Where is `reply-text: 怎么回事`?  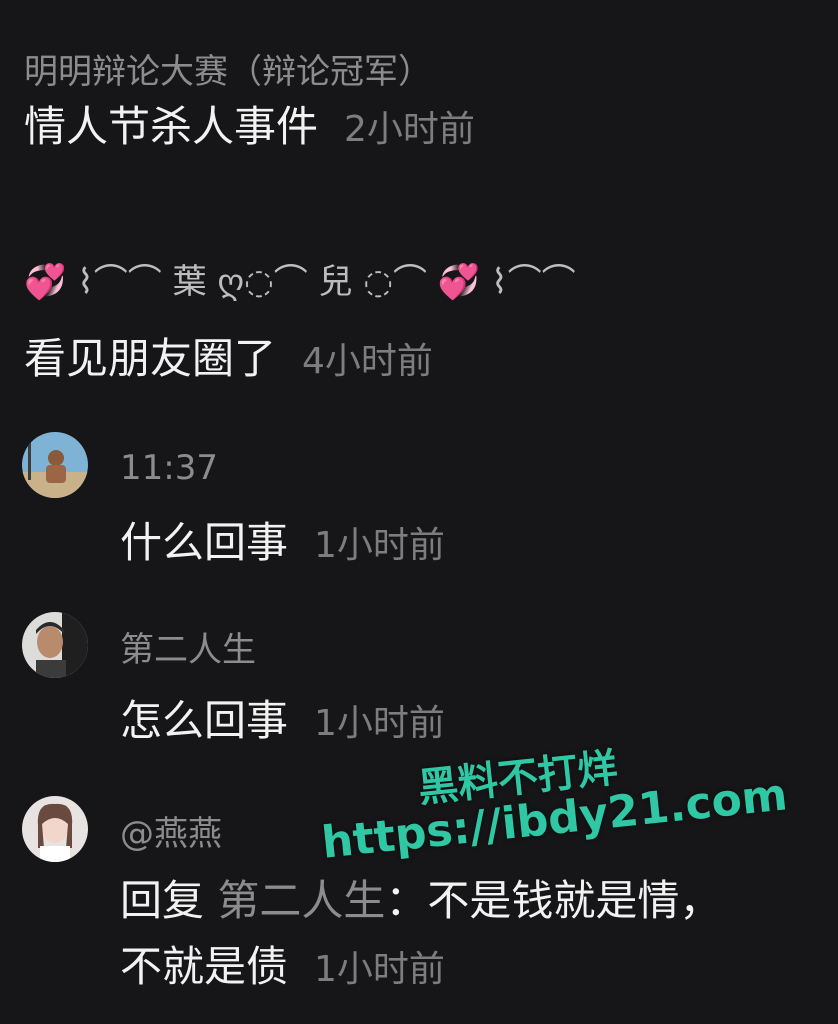
reply-text: 怎么回事 is located at coordinates (204, 720).